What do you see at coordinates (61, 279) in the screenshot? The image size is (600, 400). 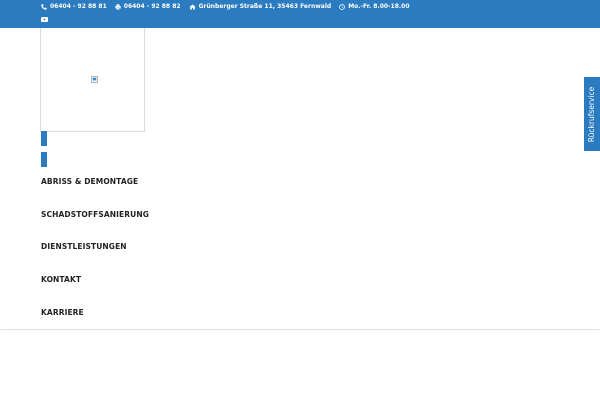 I see `nav-item-kontakt: KONTAKT` at bounding box center [61, 279].